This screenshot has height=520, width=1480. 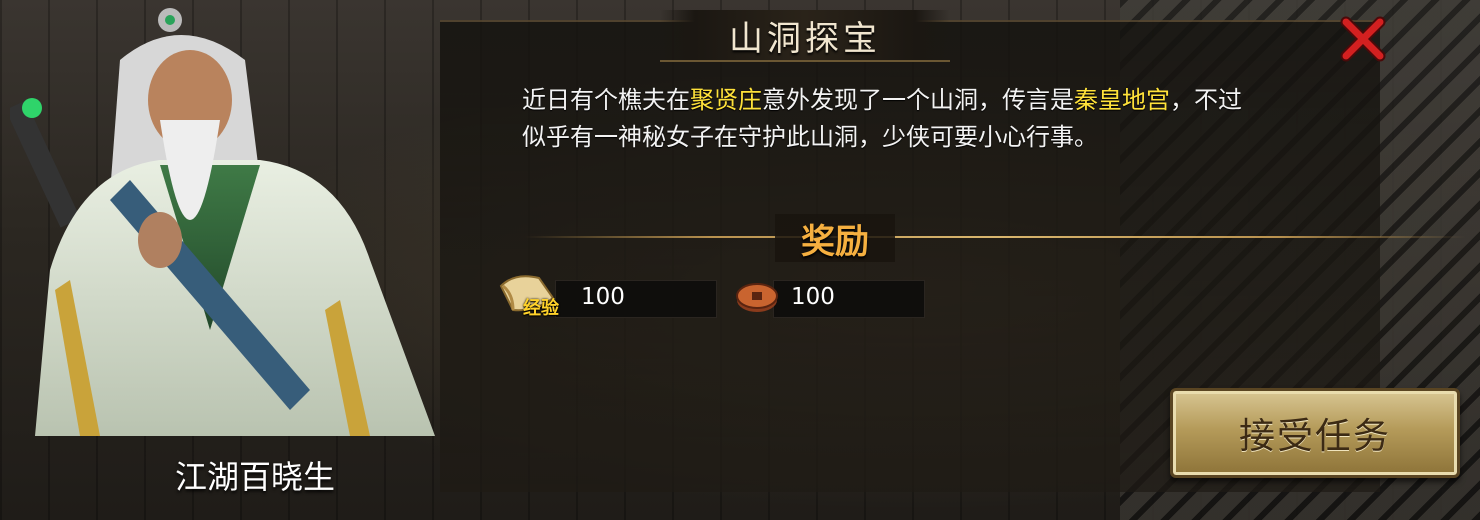 What do you see at coordinates (726, 100) in the screenshot?
I see `desc-highlight-location: 聚贤庄` at bounding box center [726, 100].